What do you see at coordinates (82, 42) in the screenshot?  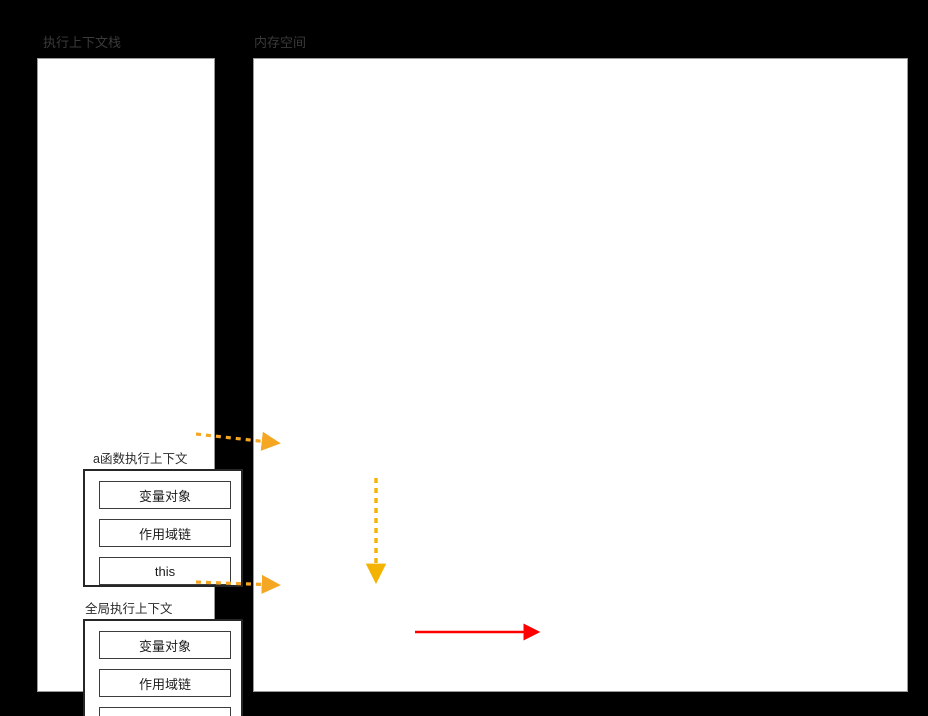 I see `stack-panel-title: 执行上下文栈` at bounding box center [82, 42].